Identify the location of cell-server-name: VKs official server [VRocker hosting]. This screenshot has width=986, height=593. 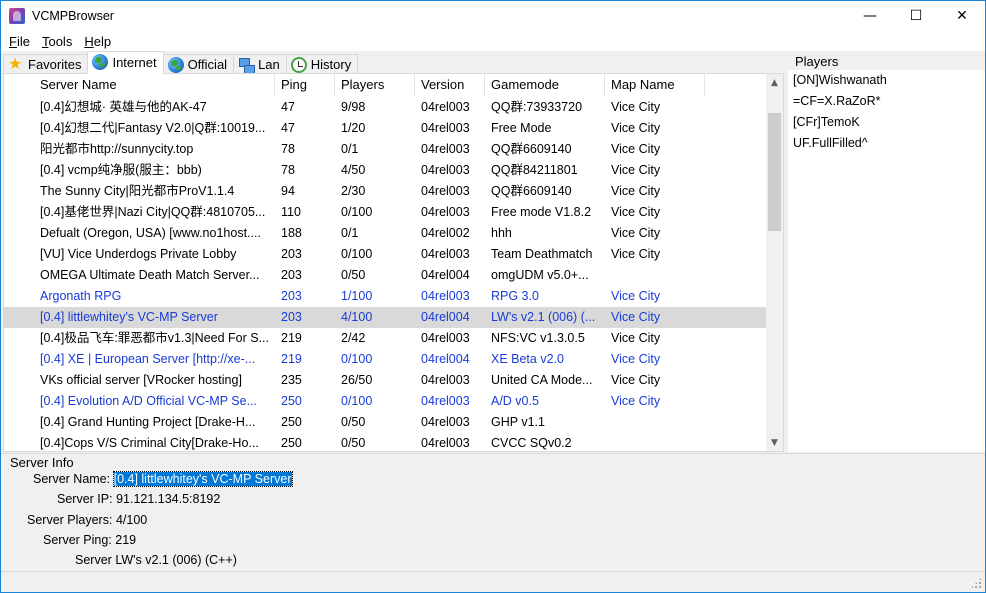
(141, 380).